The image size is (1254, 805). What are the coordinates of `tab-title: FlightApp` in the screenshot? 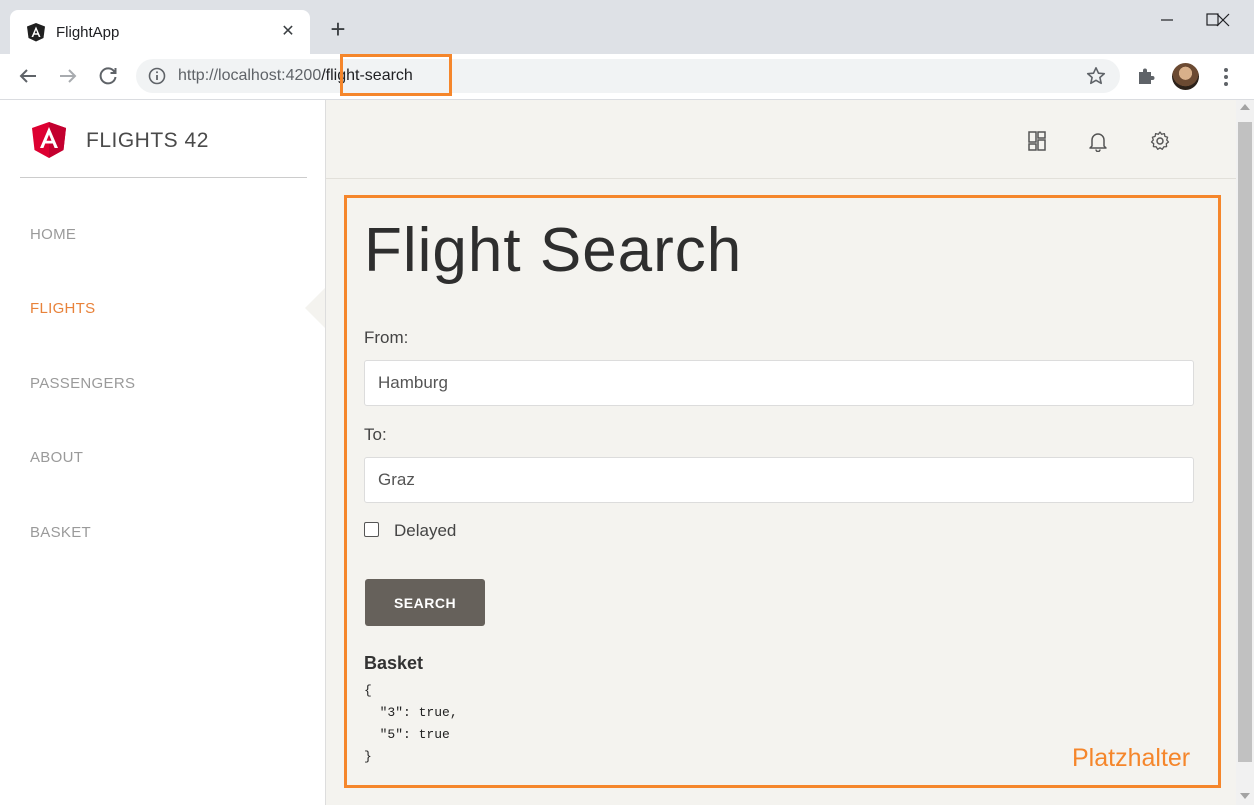 It's located at (88, 32).